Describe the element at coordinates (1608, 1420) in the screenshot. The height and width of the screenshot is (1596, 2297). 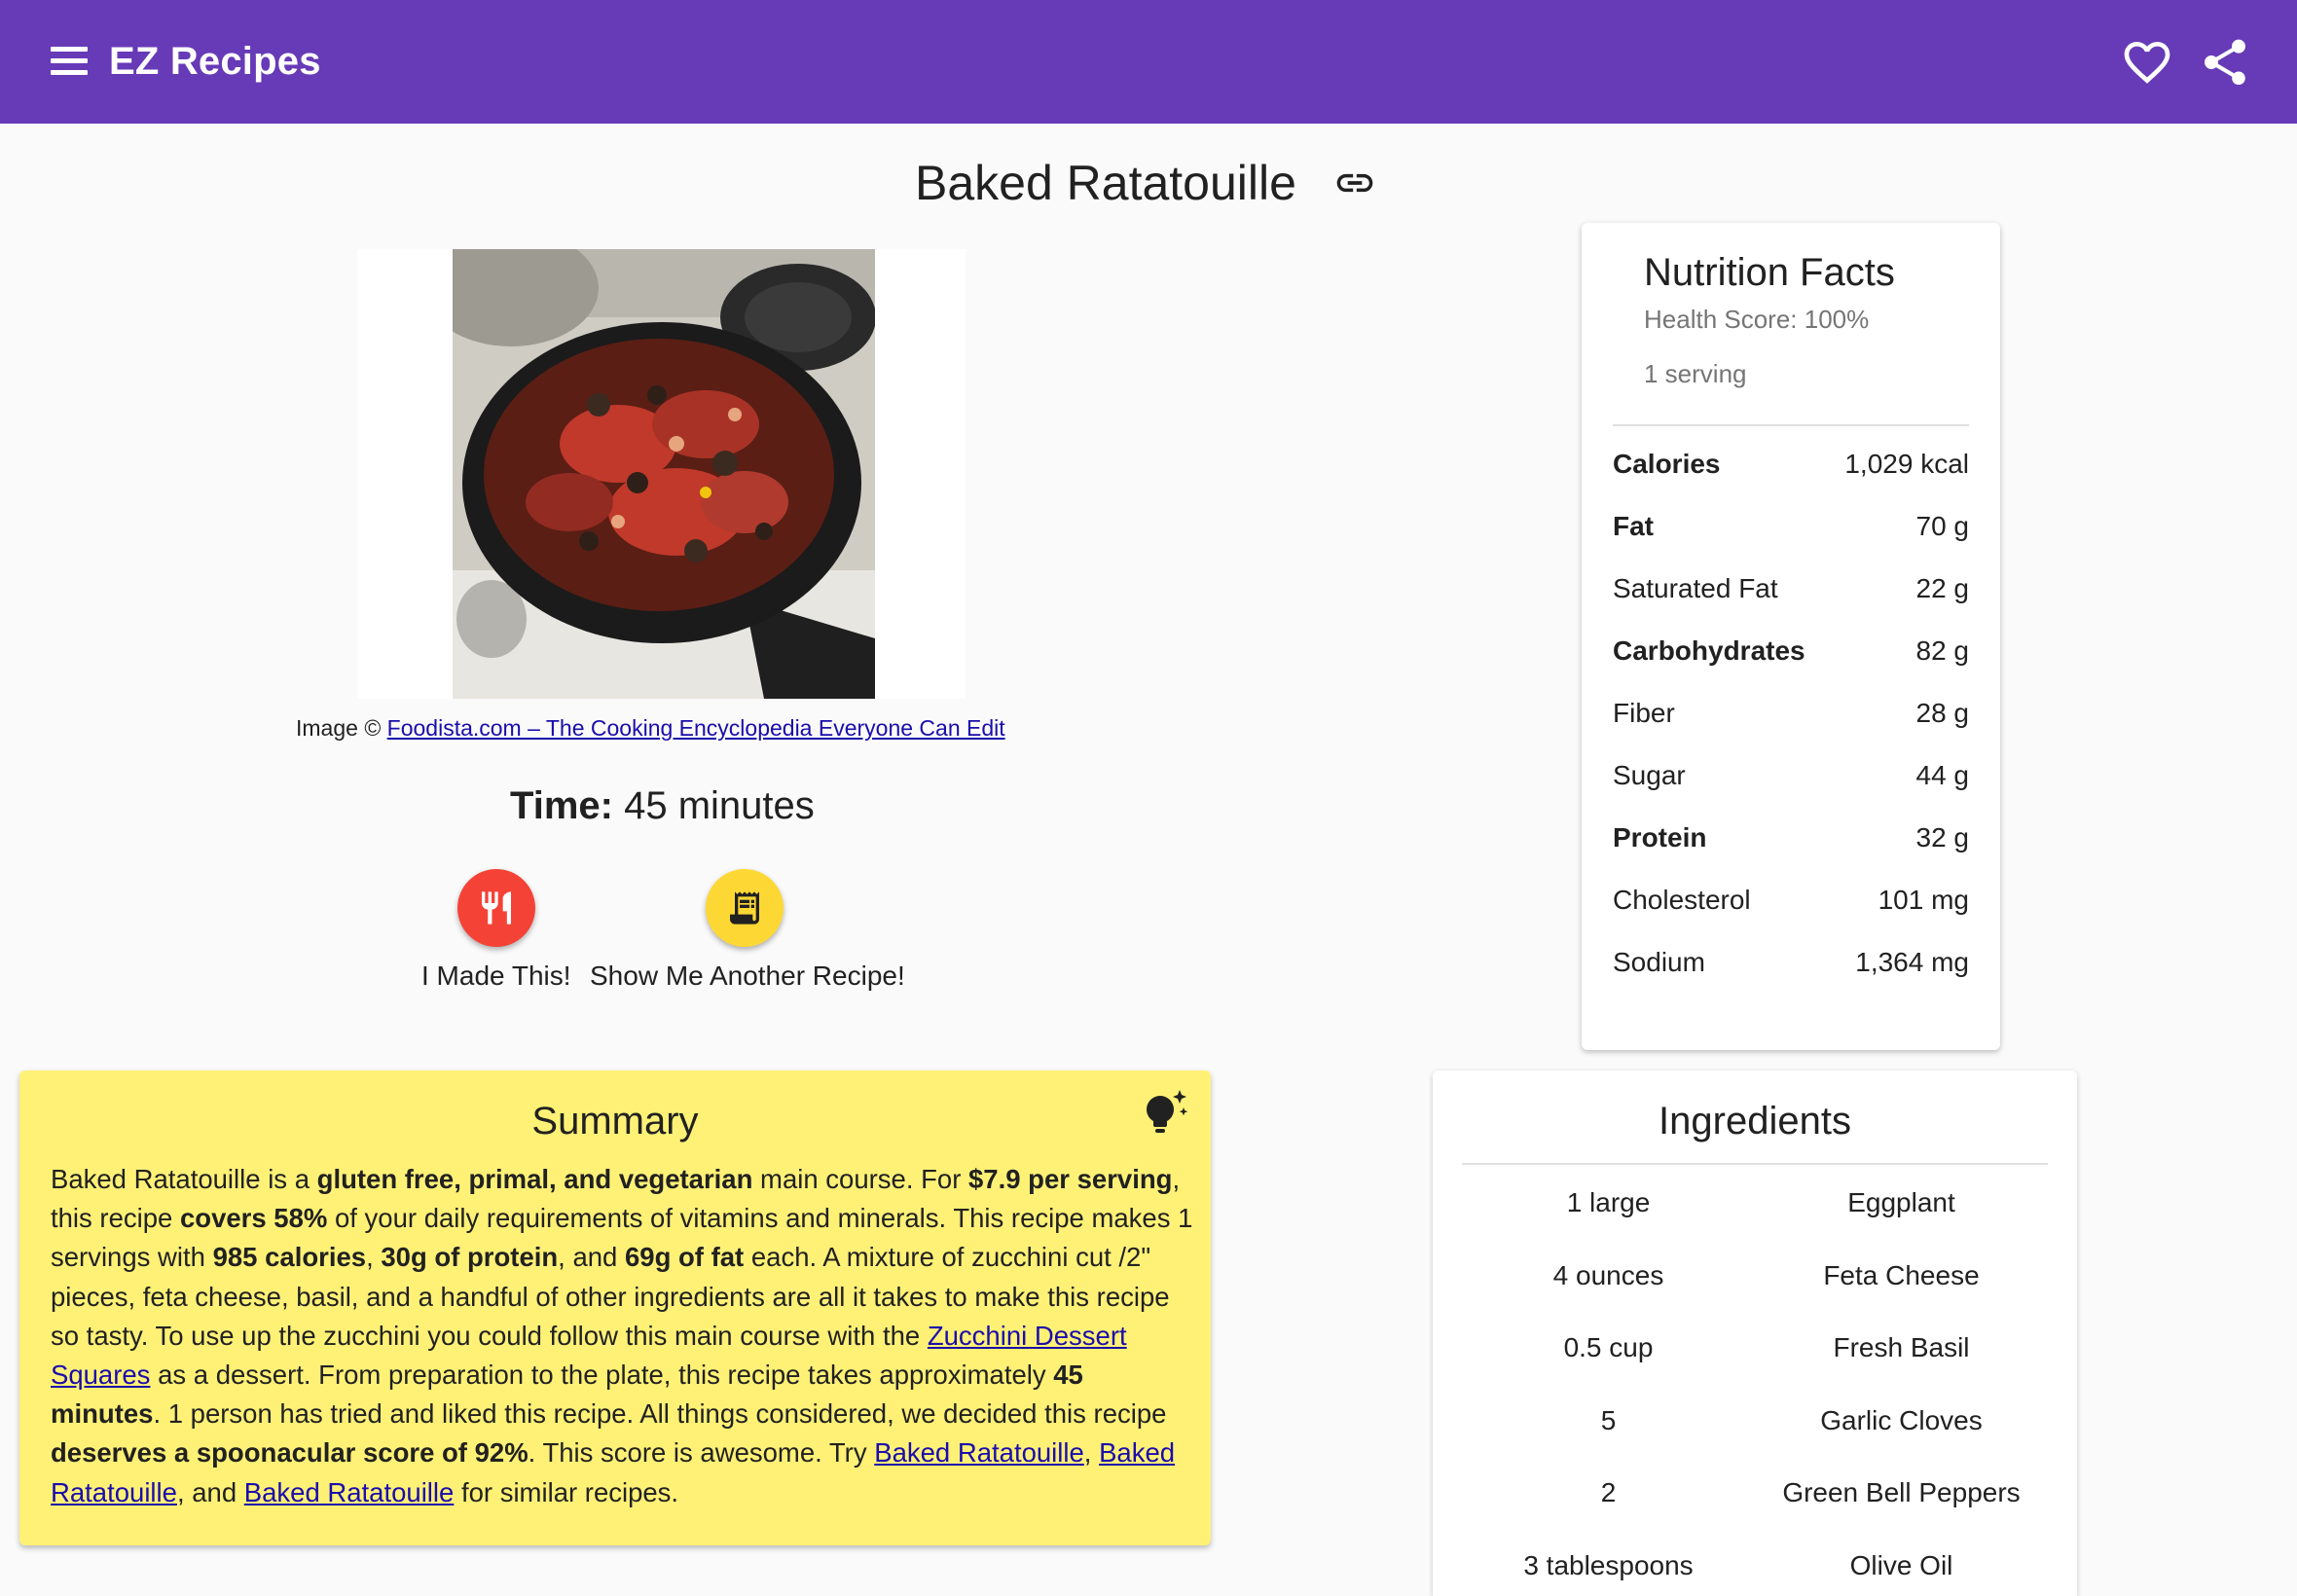
I see `ingredient-amount: 5` at that location.